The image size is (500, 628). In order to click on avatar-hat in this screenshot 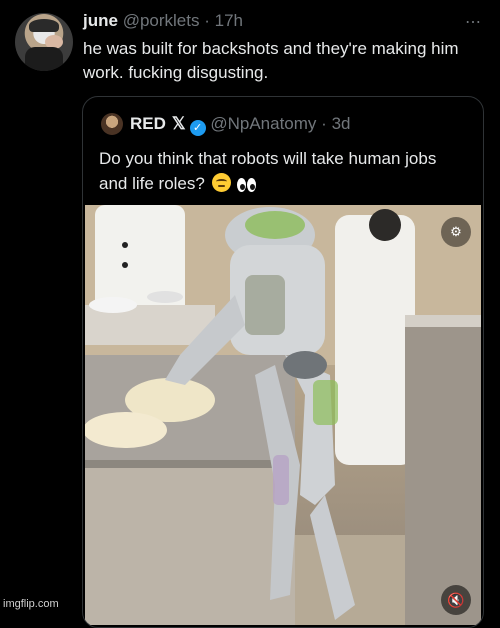, I will do `click(44, 25)`.